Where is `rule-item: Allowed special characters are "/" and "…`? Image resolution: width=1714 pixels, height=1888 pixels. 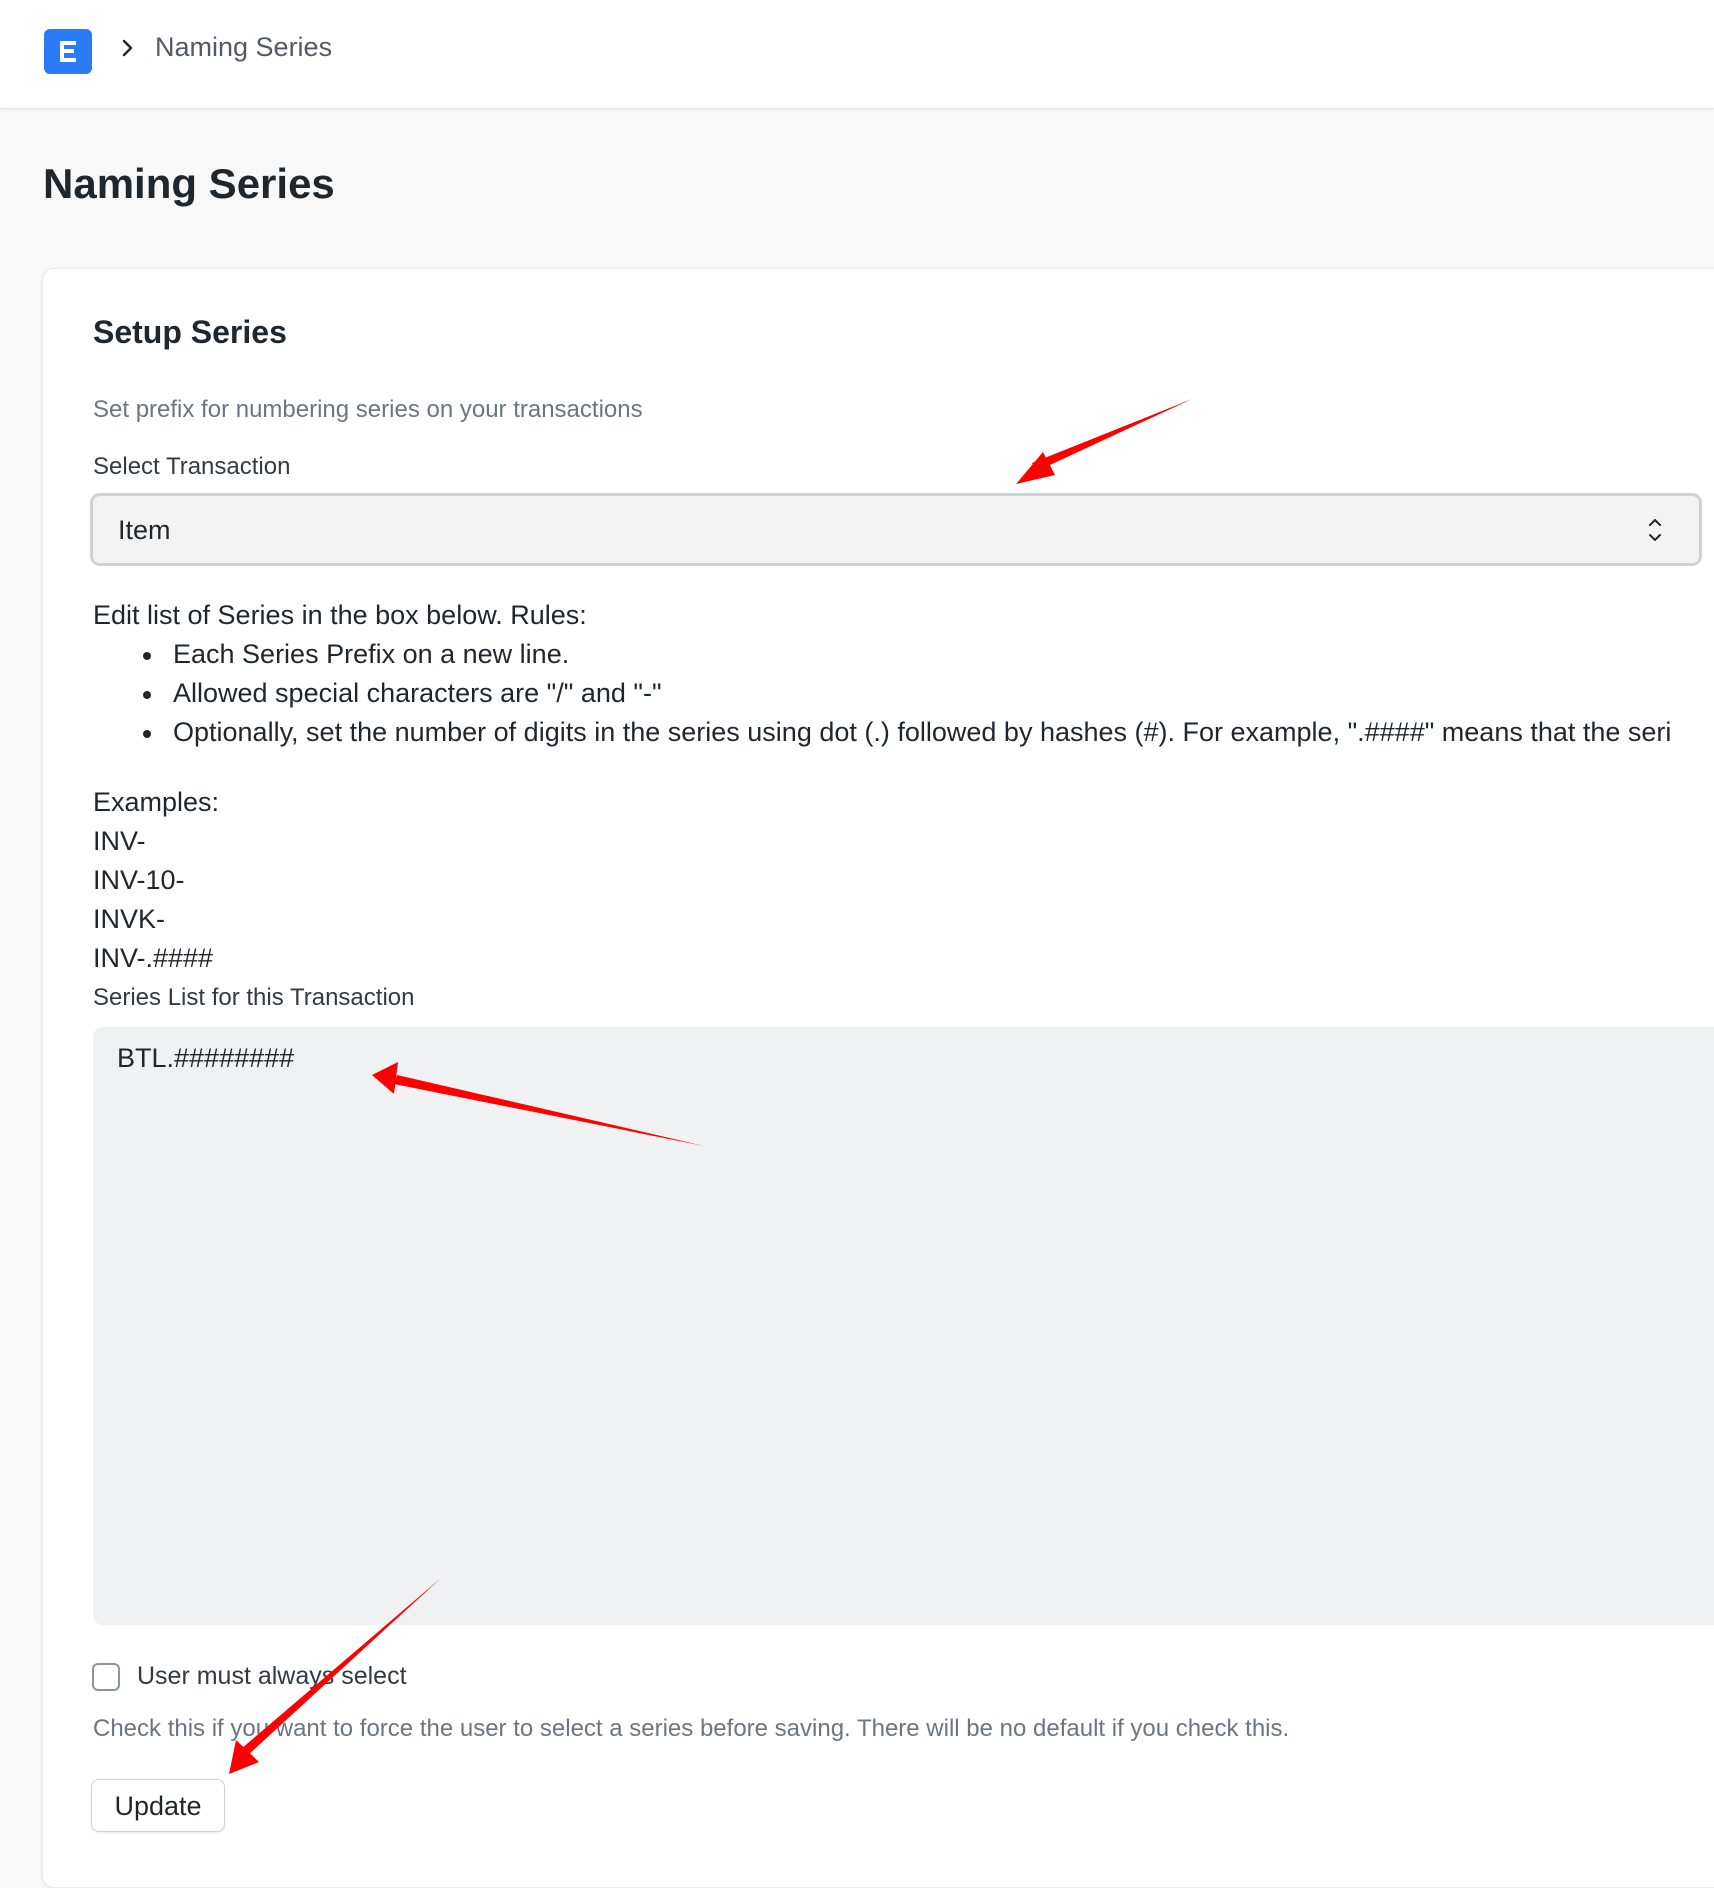
rule-item: Allowed special characters are "/" and "… is located at coordinates (882, 693).